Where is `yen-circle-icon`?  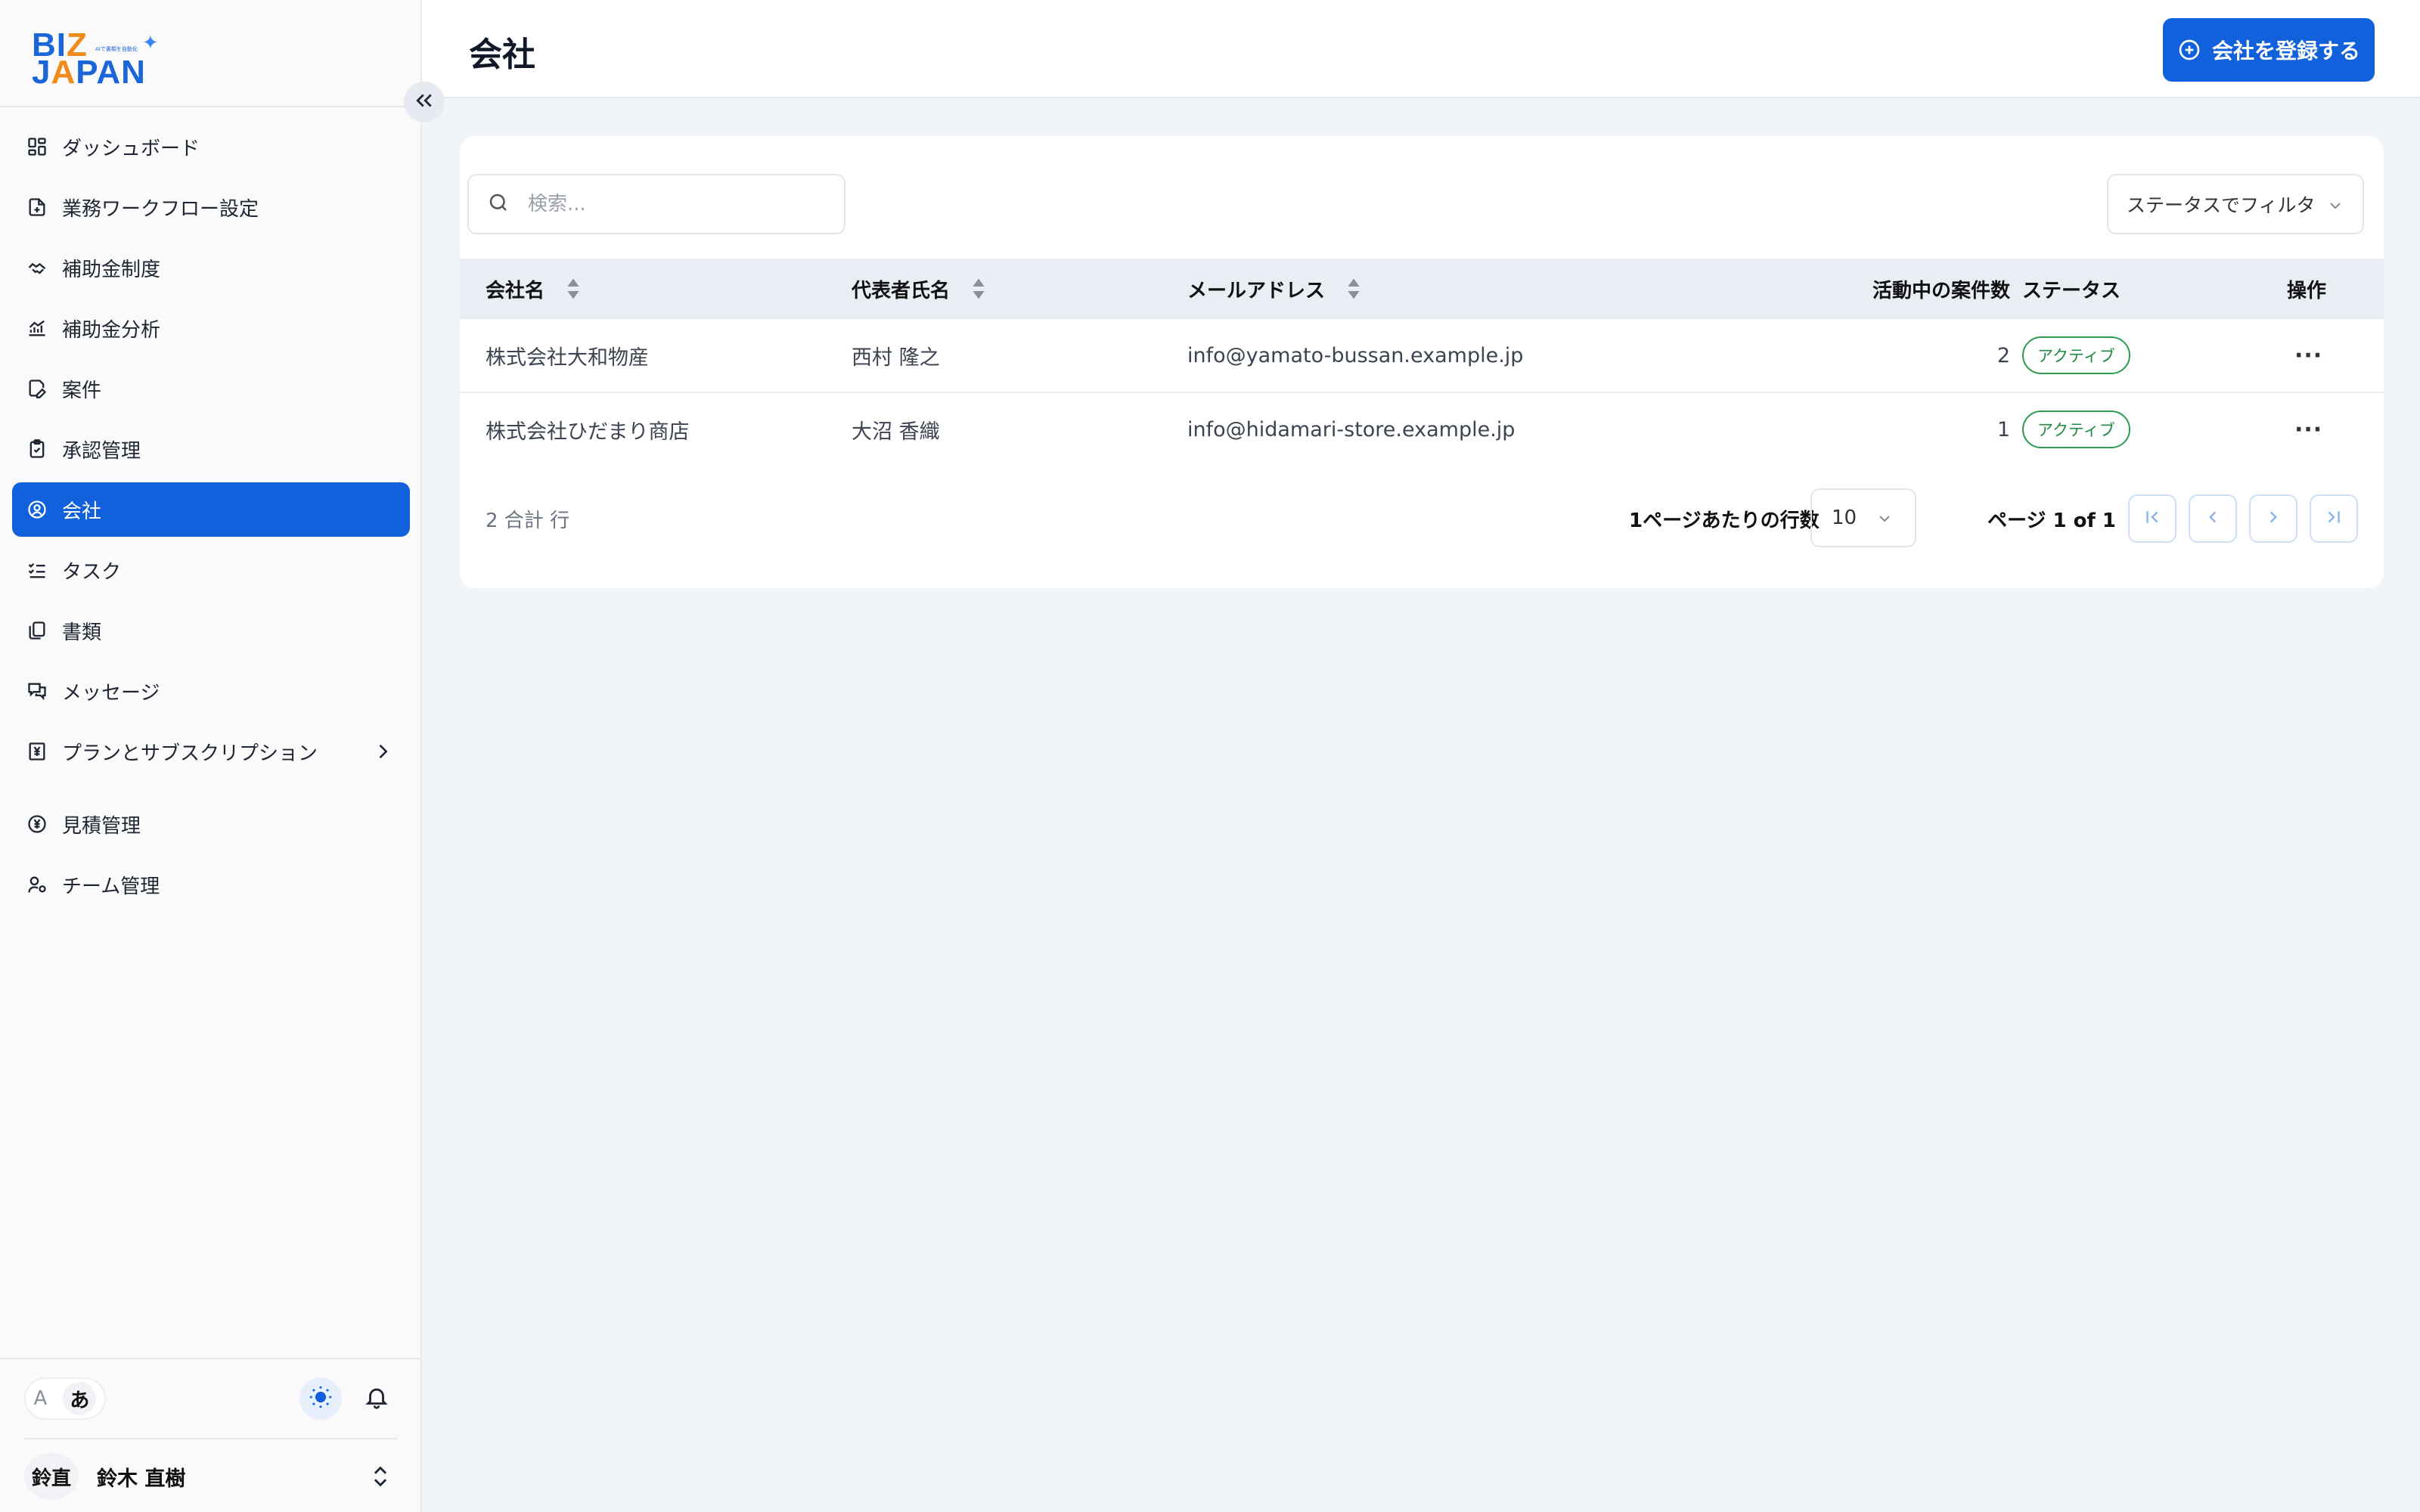 yen-circle-icon is located at coordinates (37, 824).